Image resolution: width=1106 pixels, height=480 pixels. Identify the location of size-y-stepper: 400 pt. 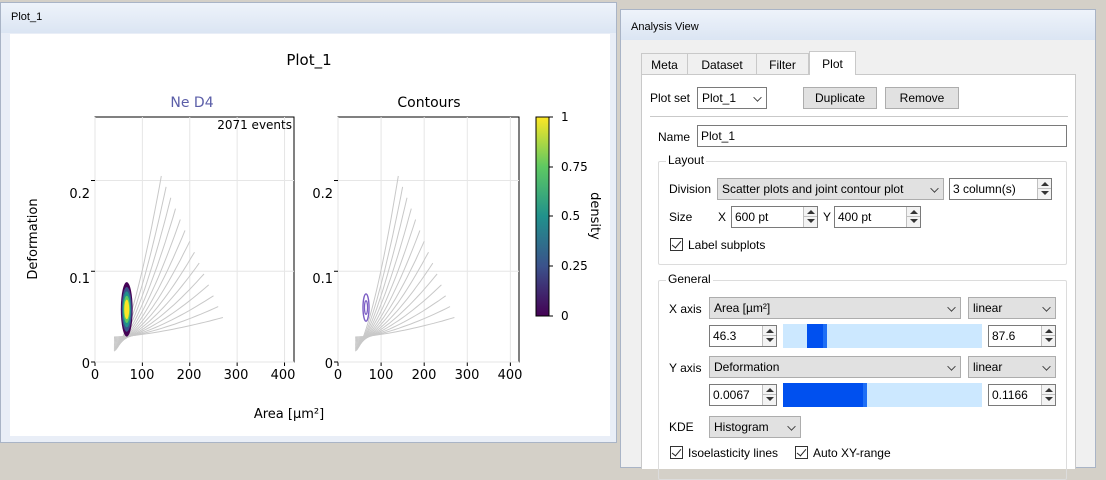
(877, 217).